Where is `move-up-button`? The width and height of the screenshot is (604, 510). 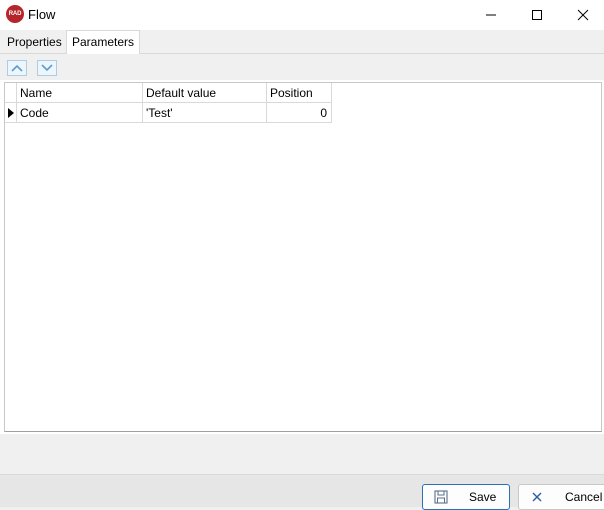 move-up-button is located at coordinates (17, 68).